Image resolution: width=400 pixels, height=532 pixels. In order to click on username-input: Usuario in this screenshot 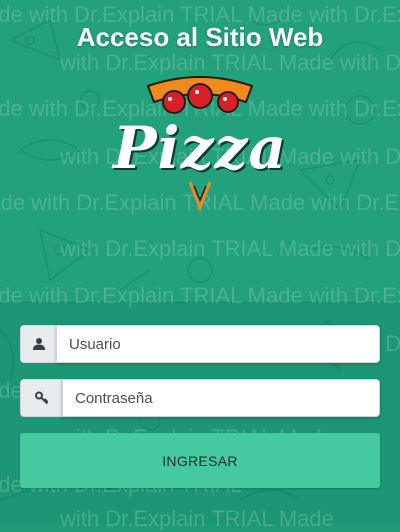, I will do `click(218, 344)`.